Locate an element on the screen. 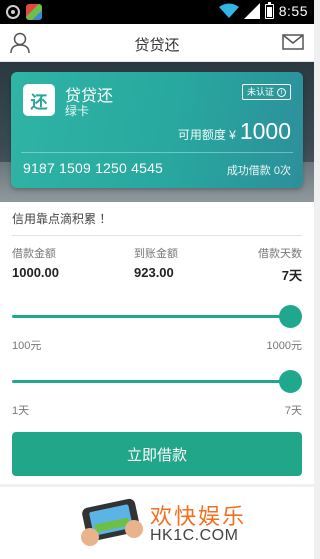 This screenshot has width=320, height=559. days-slider is located at coordinates (157, 381).